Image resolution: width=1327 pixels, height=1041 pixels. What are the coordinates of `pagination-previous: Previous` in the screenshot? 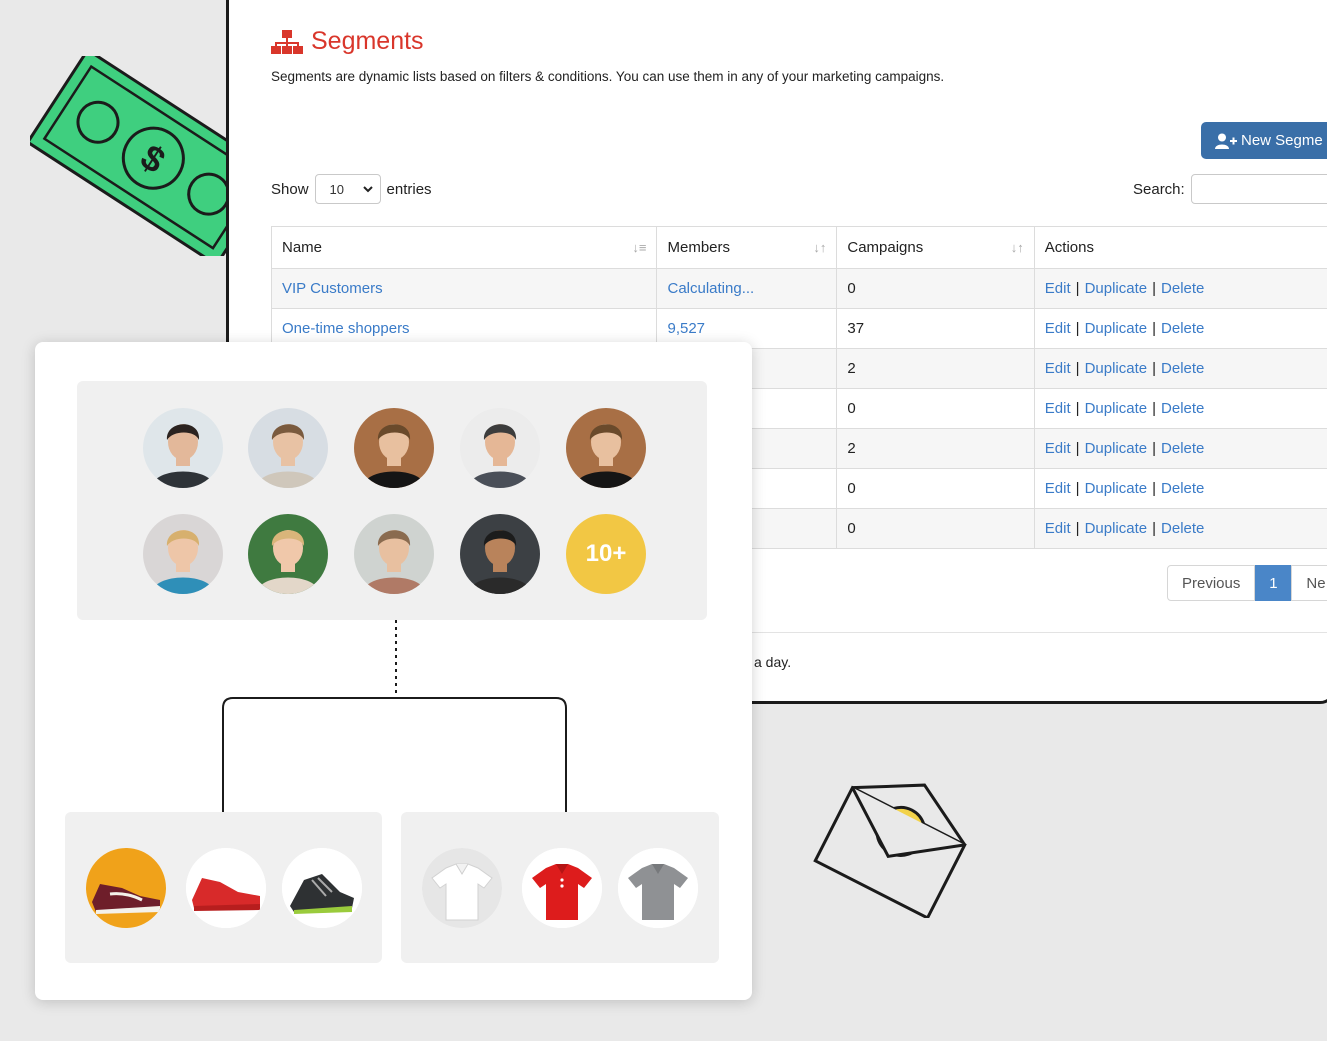 It's located at (1211, 583).